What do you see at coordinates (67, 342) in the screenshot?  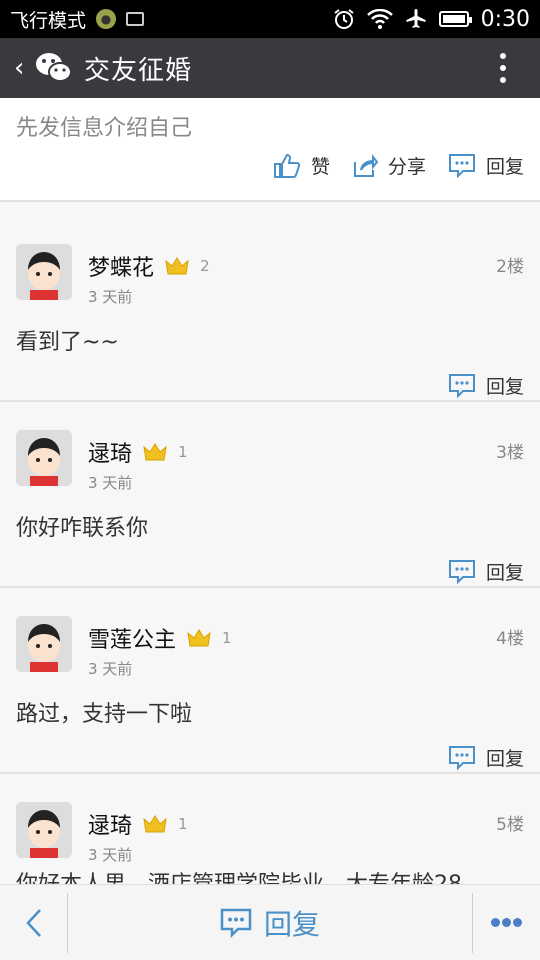 I see `post-content: 看到了~~` at bounding box center [67, 342].